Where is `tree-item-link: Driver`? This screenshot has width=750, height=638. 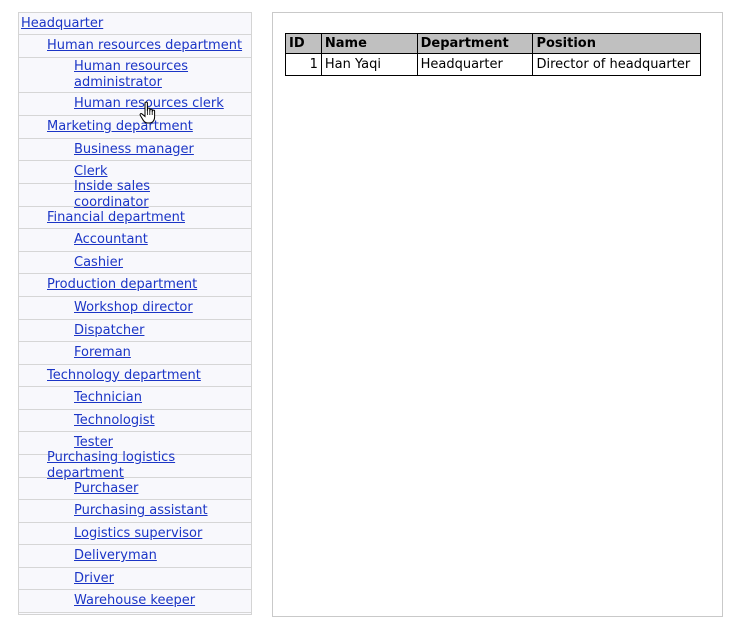
tree-item-link: Driver is located at coordinates (94, 579).